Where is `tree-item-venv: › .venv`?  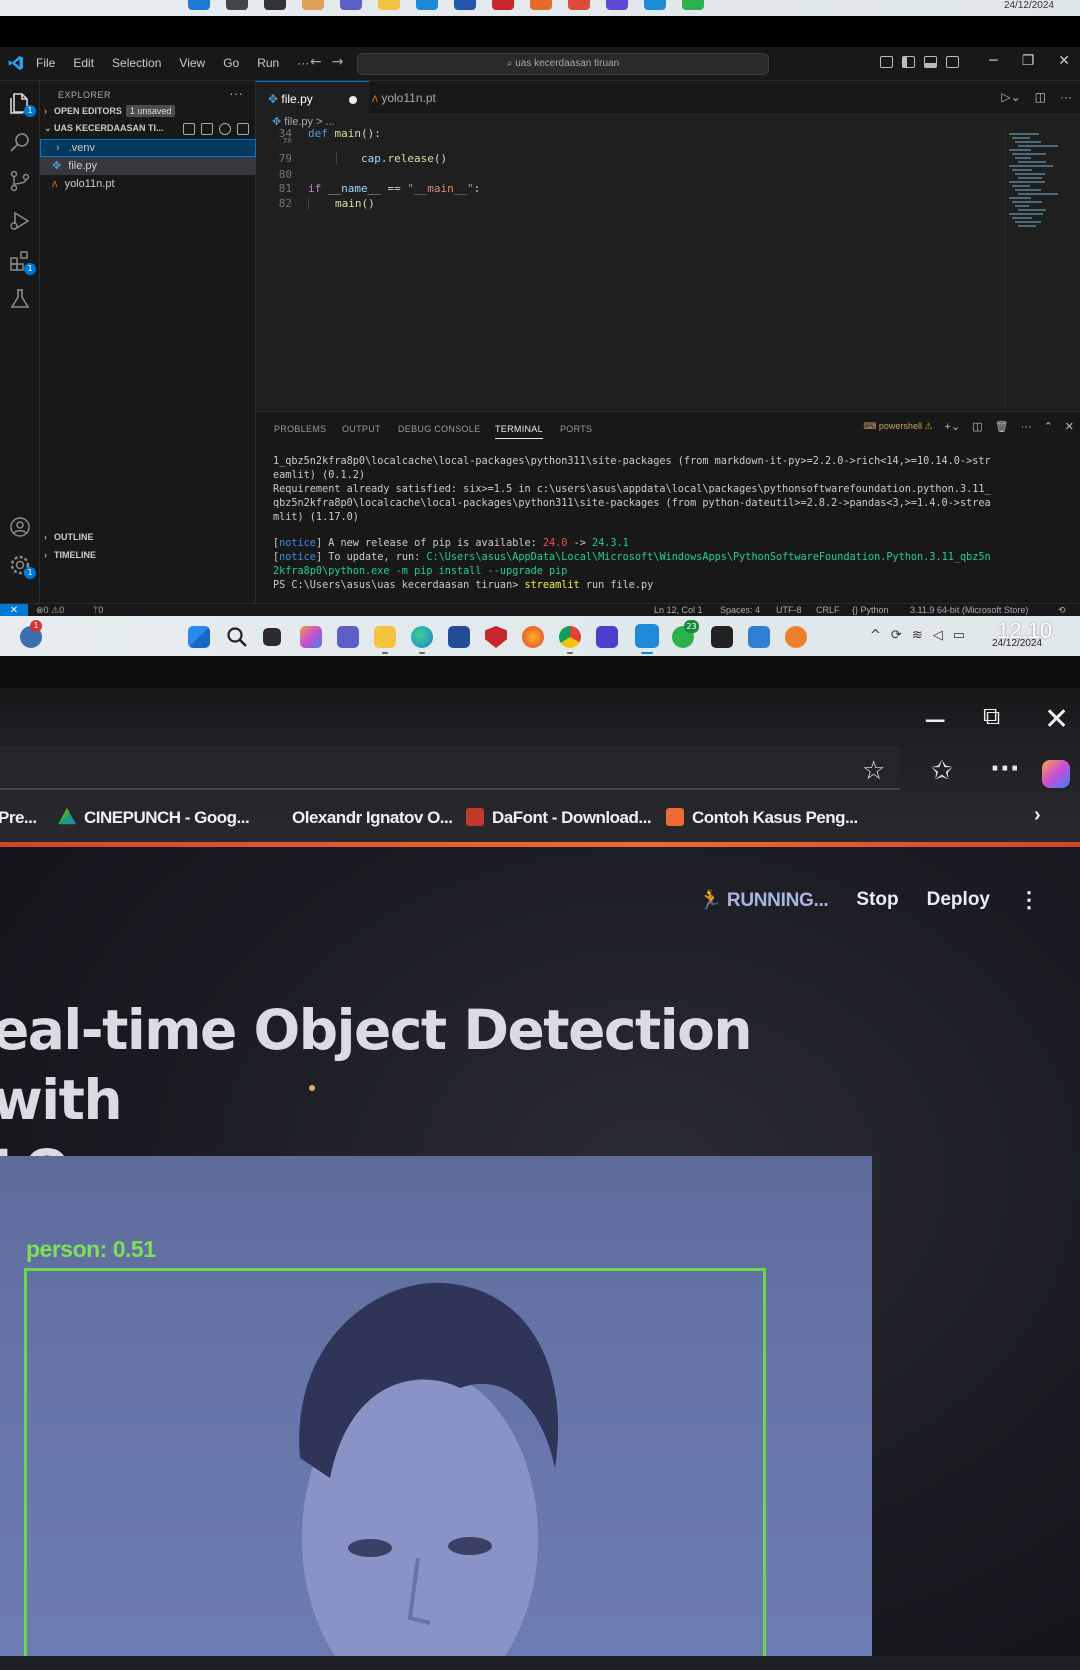 tree-item-venv: › .venv is located at coordinates (148, 148).